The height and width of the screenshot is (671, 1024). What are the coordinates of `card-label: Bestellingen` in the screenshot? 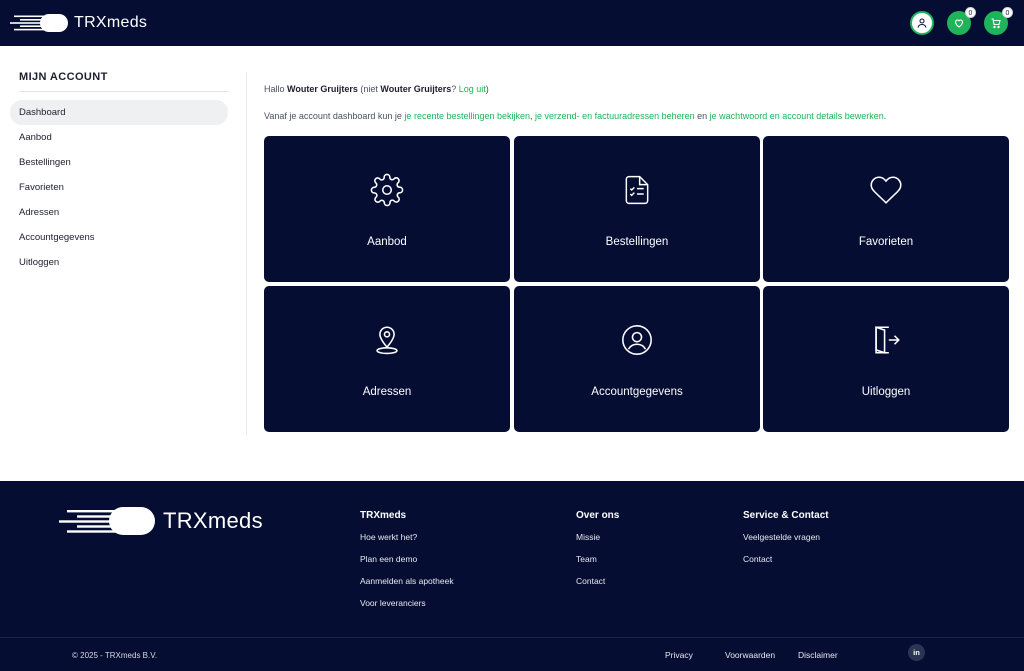 It's located at (637, 242).